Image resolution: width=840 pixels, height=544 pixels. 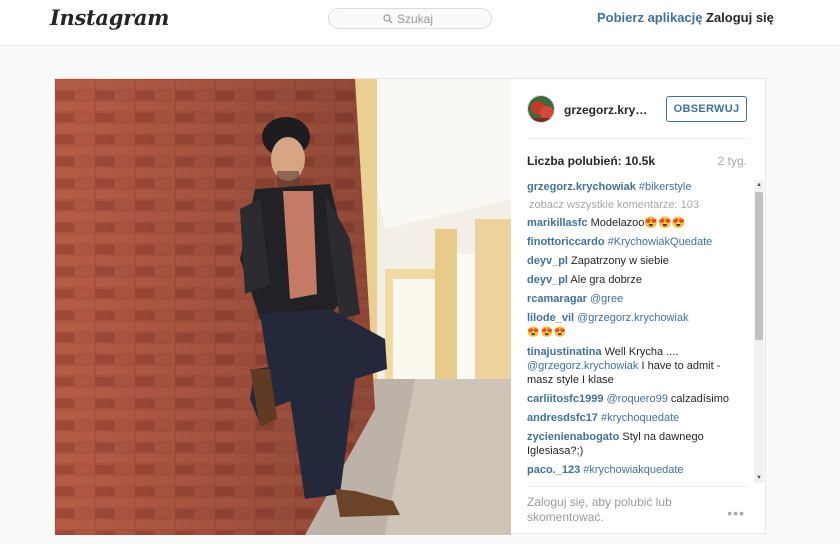 I want to click on comments-scrollbar: ▲ ▼, so click(x=759, y=331).